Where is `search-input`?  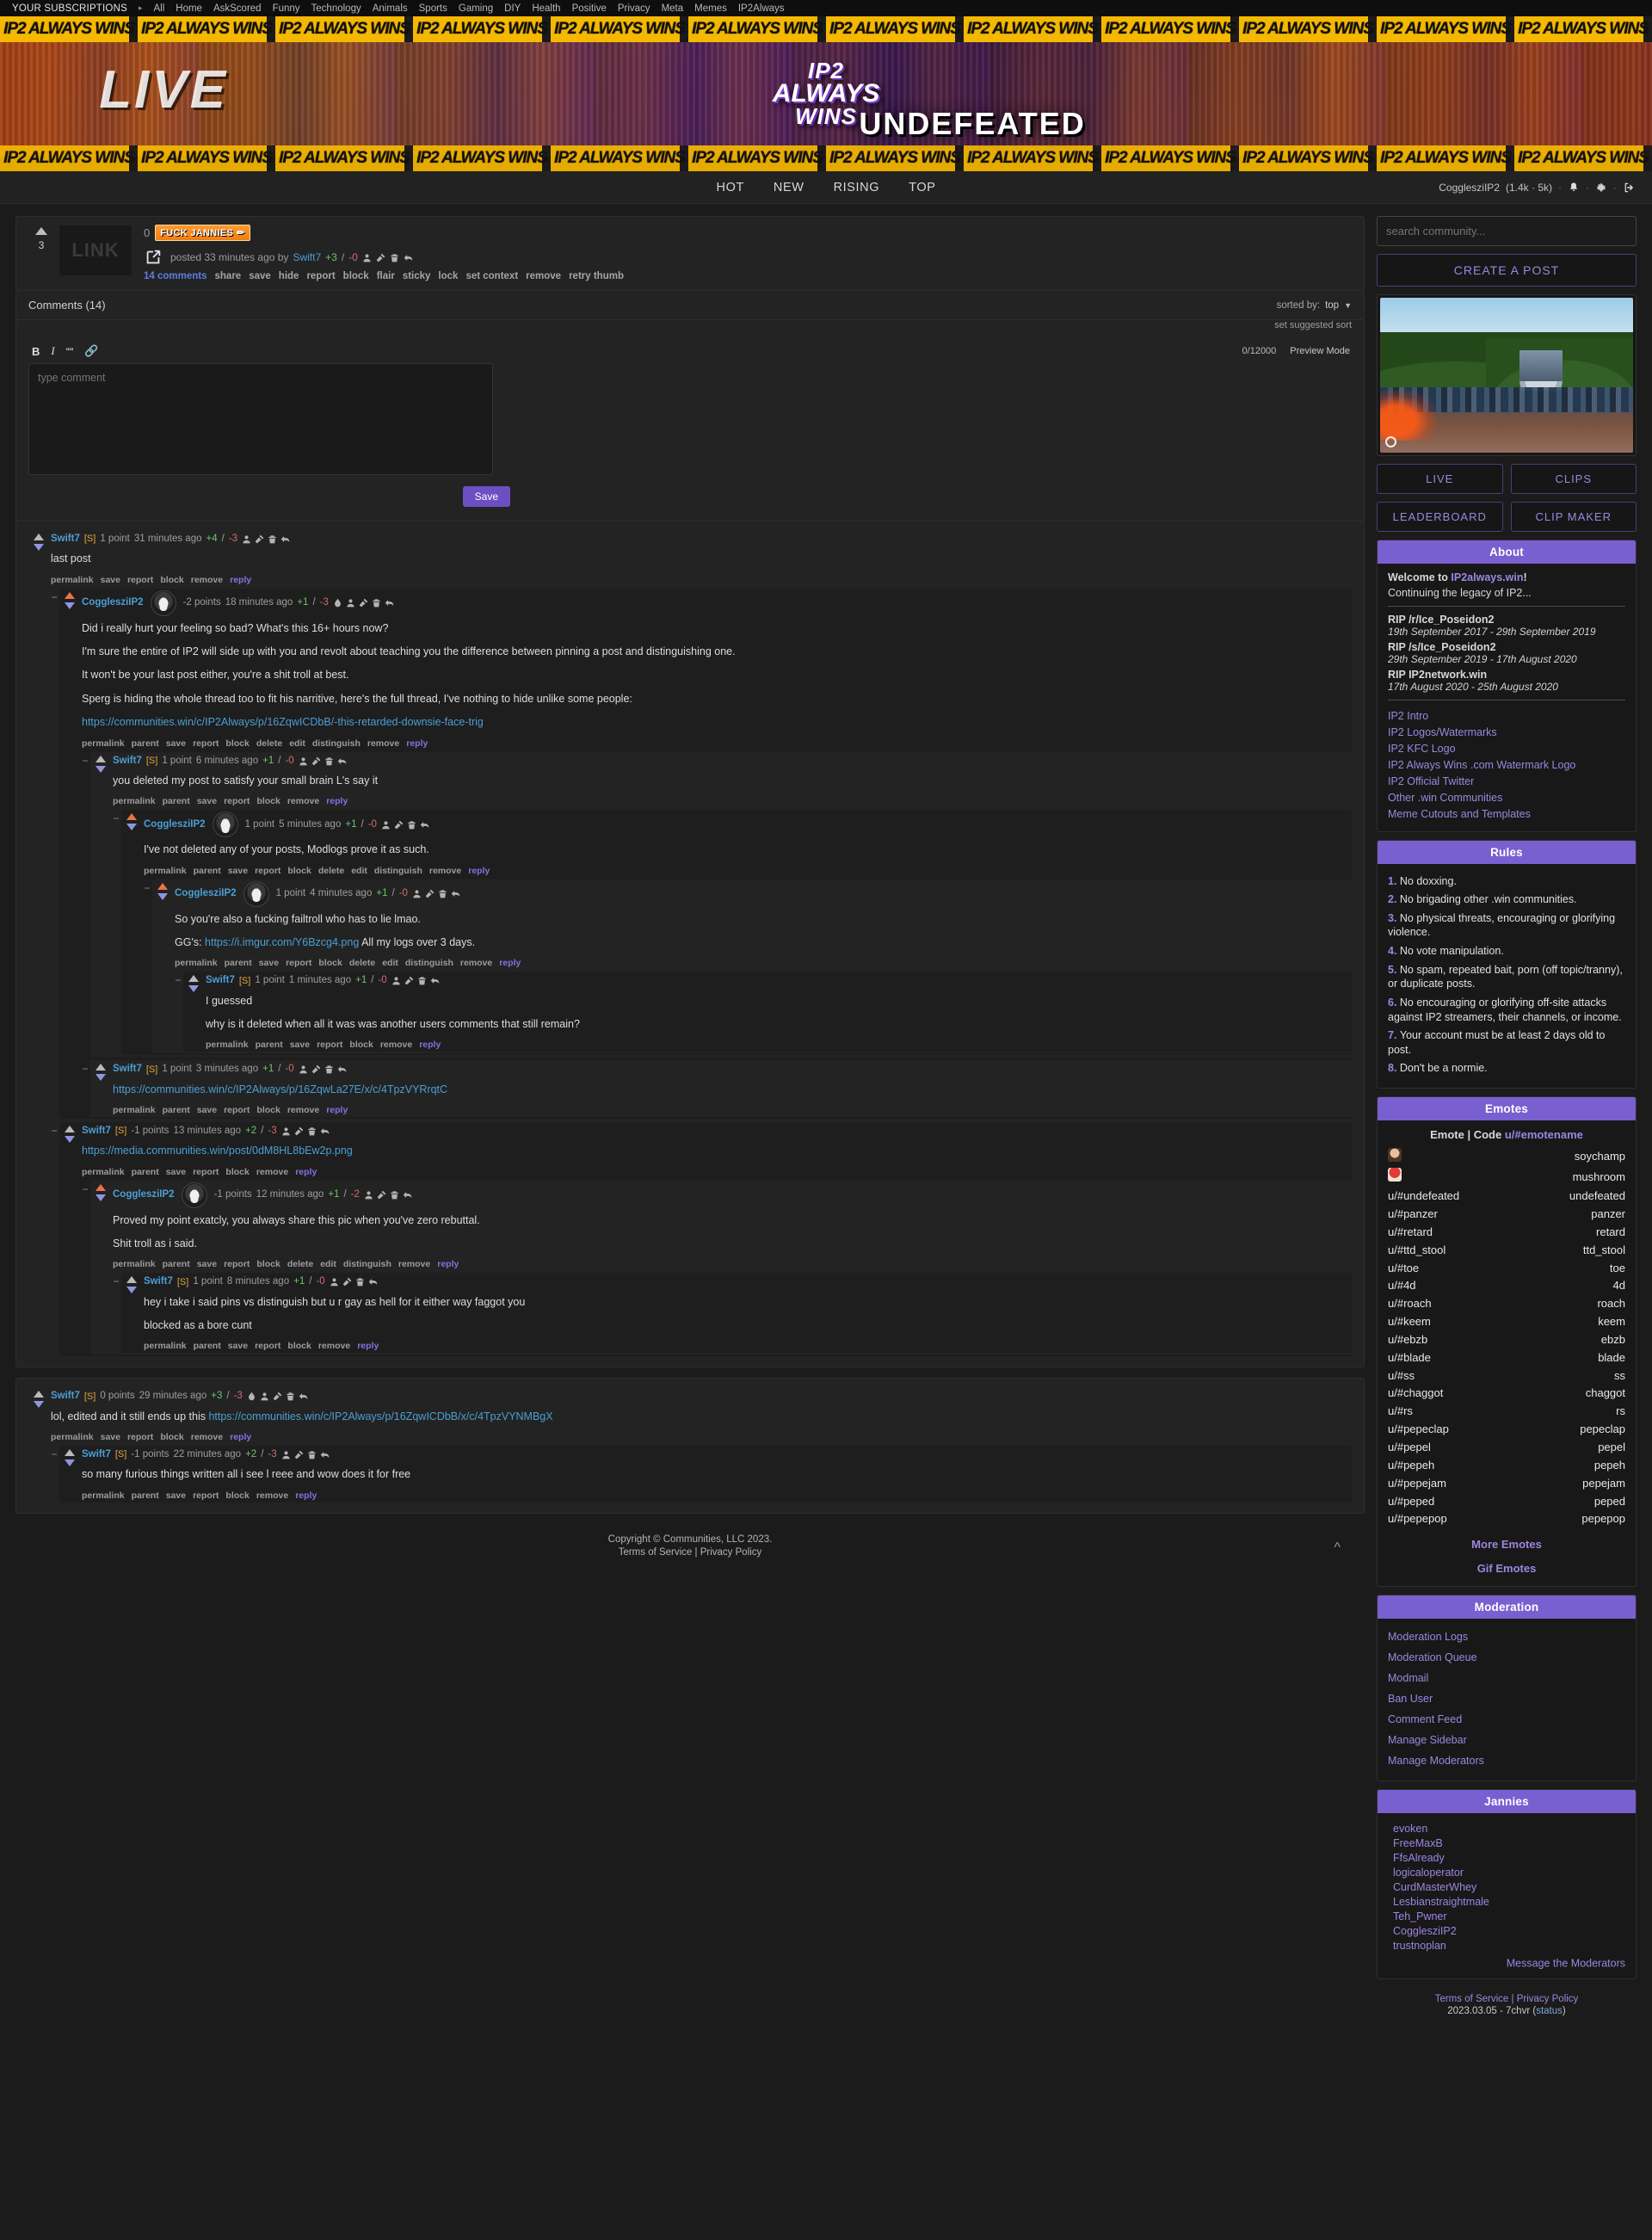 search-input is located at coordinates (1507, 231).